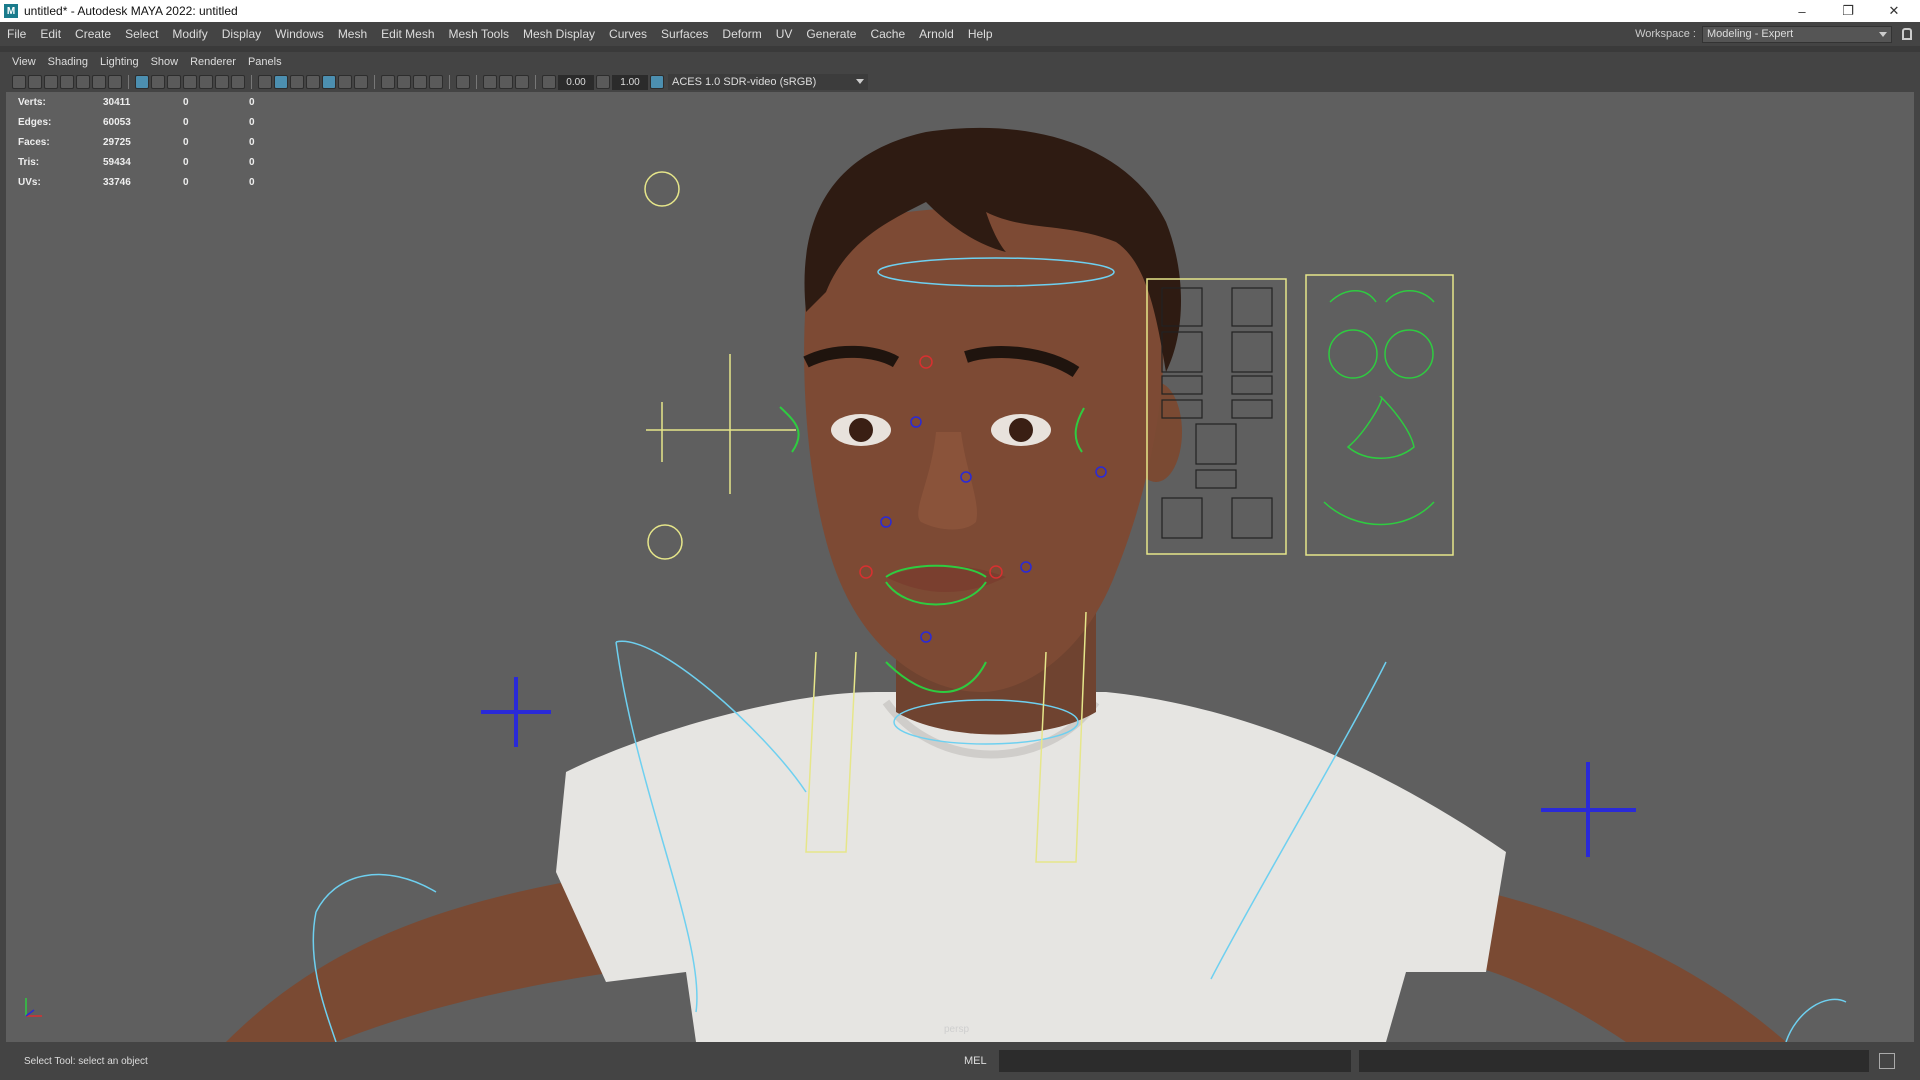 The height and width of the screenshot is (1080, 1920). What do you see at coordinates (420, 82) in the screenshot?
I see `anti-aliasing-icon` at bounding box center [420, 82].